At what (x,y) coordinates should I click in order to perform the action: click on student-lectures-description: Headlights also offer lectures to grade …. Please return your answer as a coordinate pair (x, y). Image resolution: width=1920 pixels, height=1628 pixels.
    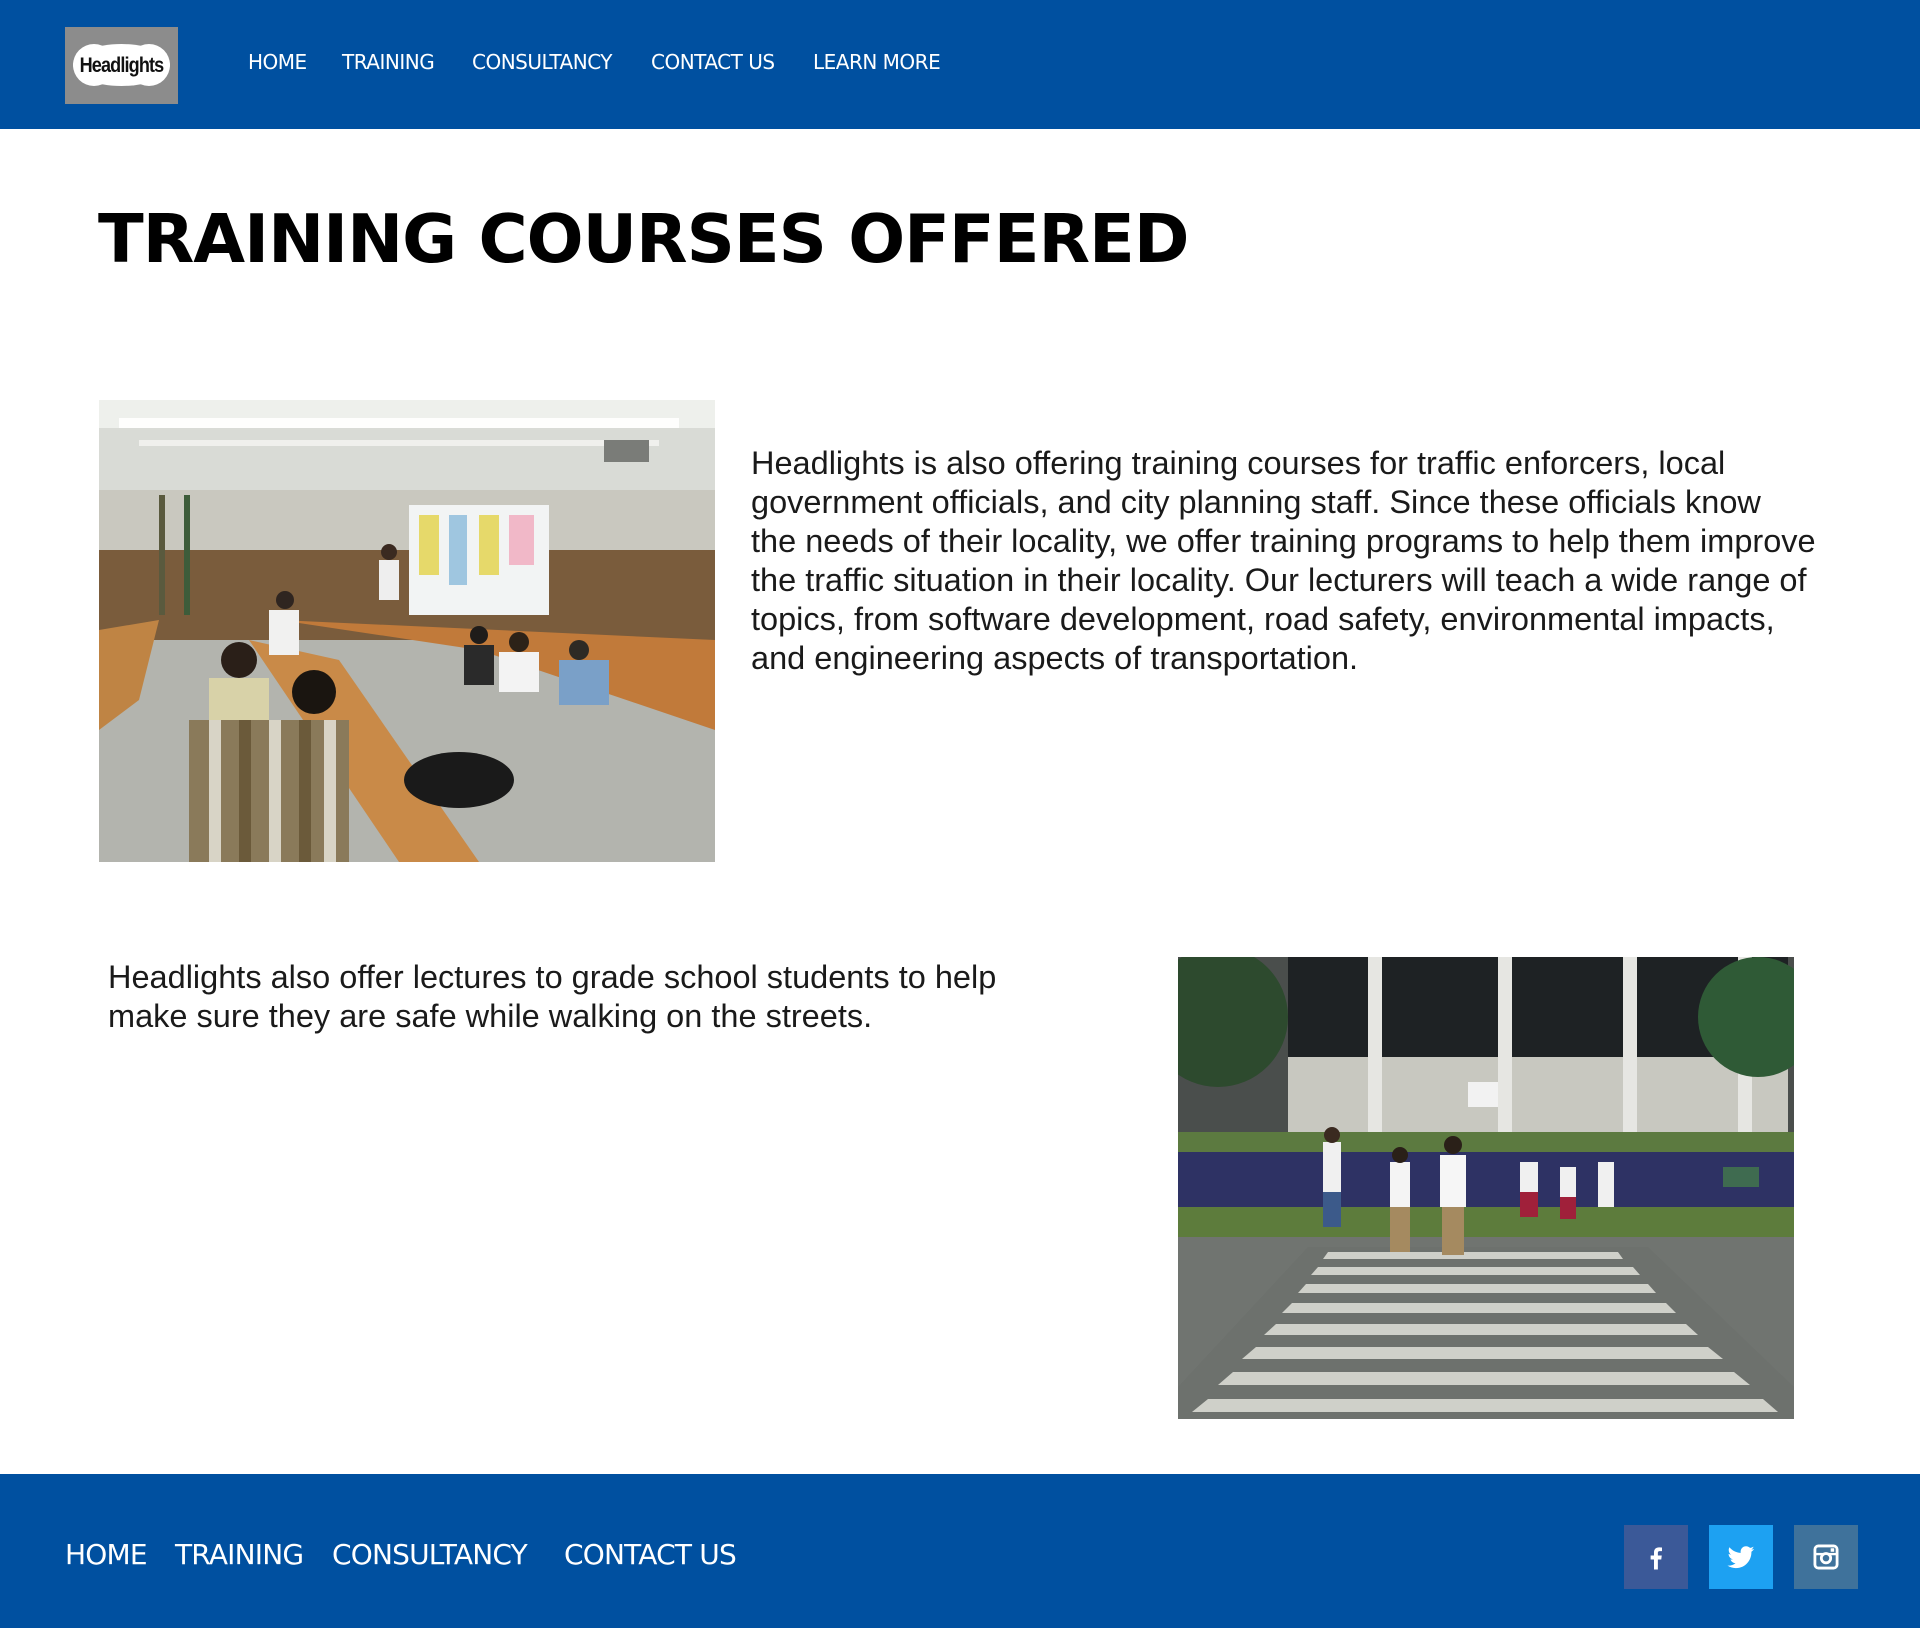
    Looking at the image, I should click on (552, 997).